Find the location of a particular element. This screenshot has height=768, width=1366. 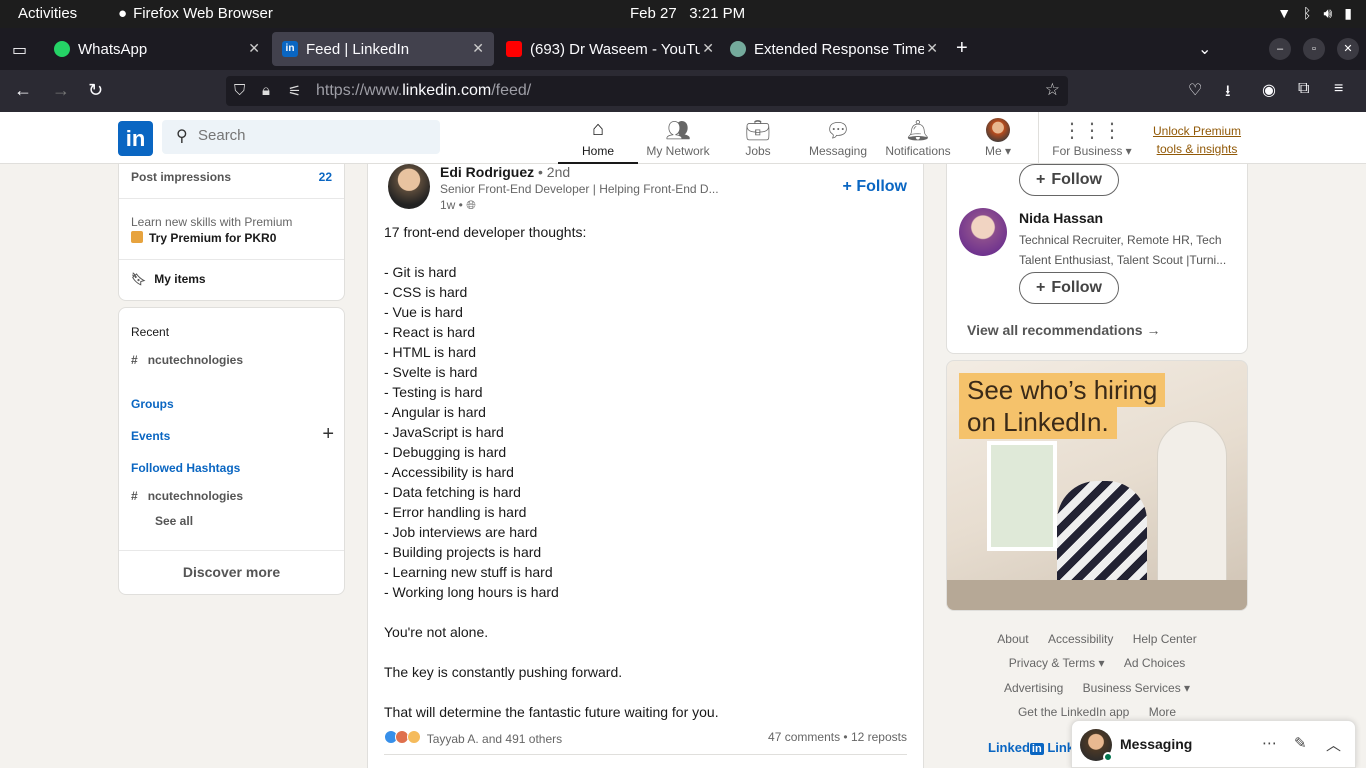

view-all-recommendations-link: View all recommendations → is located at coordinates (1063, 330).